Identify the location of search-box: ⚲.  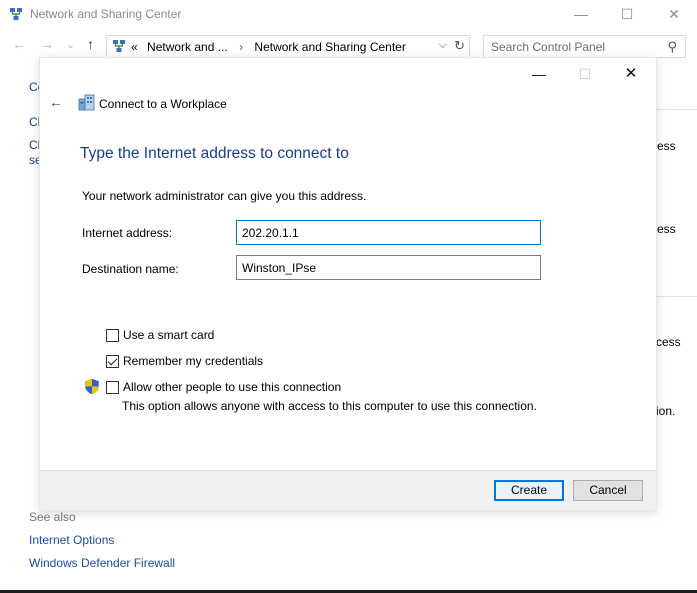
(584, 46).